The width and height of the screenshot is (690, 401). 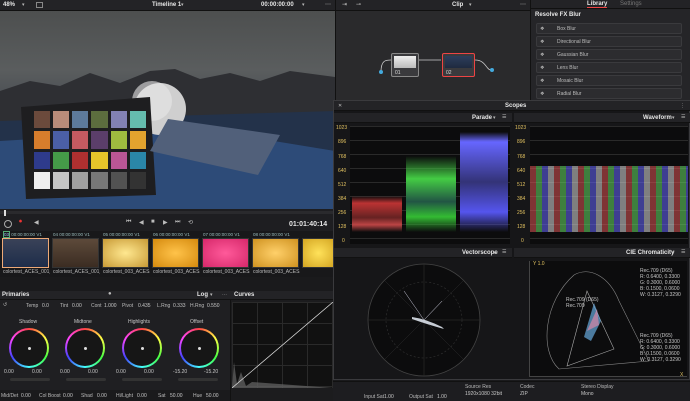 I want to click on tick-label: 640, so click(x=521, y=171).